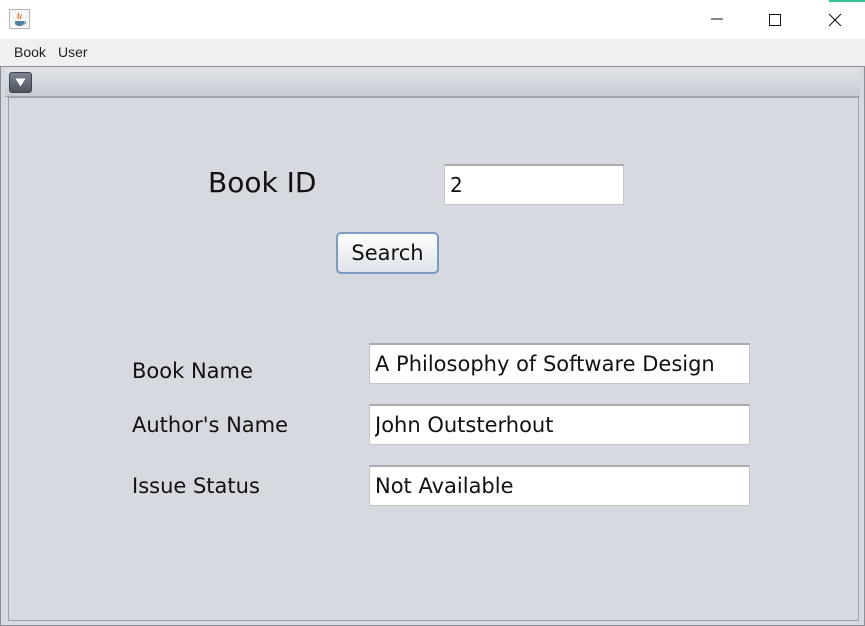  Describe the element at coordinates (262, 182) in the screenshot. I see `book-id-label: Book ID` at that location.